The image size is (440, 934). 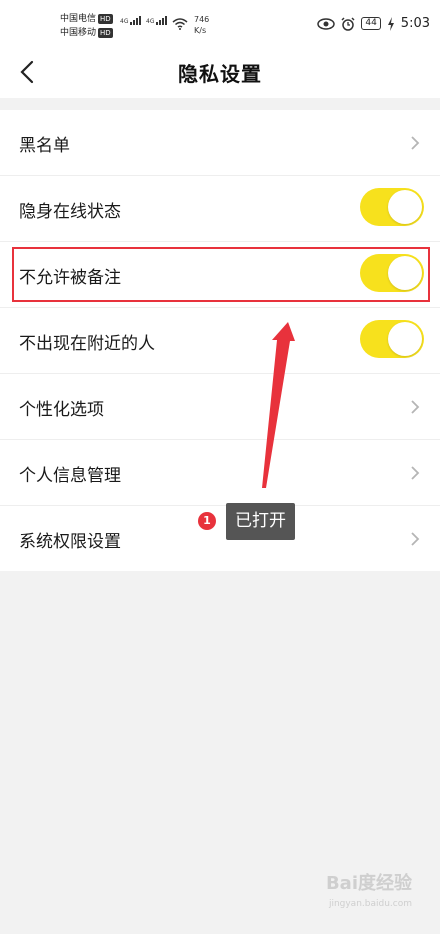 What do you see at coordinates (61, 410) in the screenshot?
I see `setting-label: 个性化选项` at bounding box center [61, 410].